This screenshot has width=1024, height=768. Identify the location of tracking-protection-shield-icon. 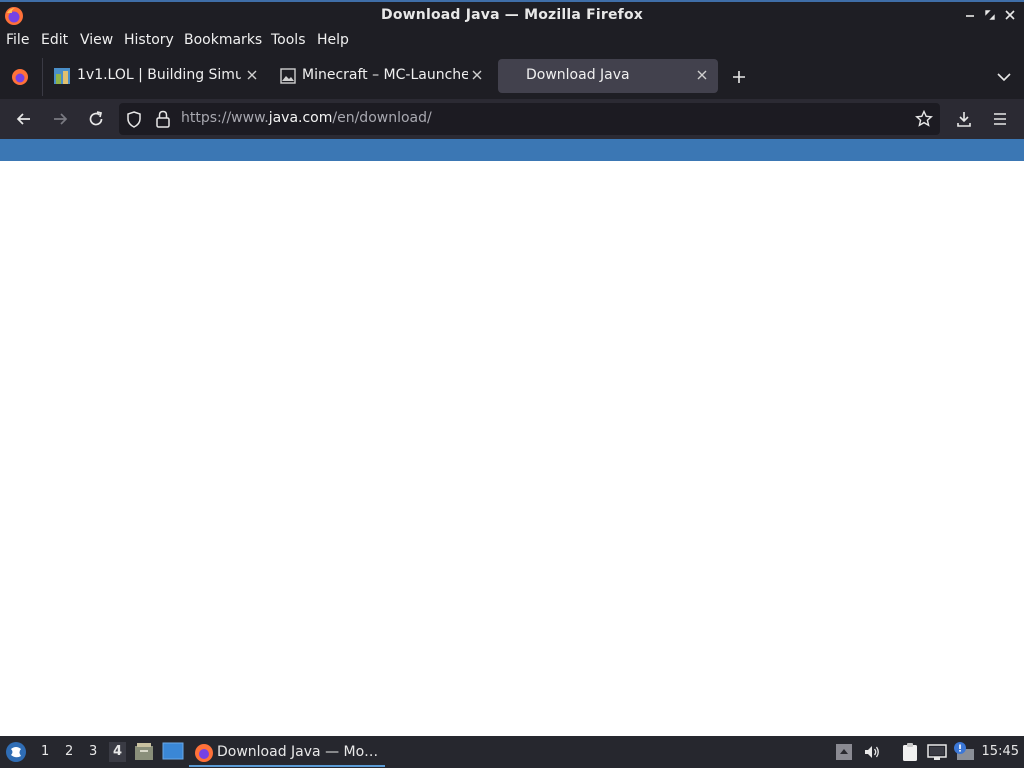
(134, 119).